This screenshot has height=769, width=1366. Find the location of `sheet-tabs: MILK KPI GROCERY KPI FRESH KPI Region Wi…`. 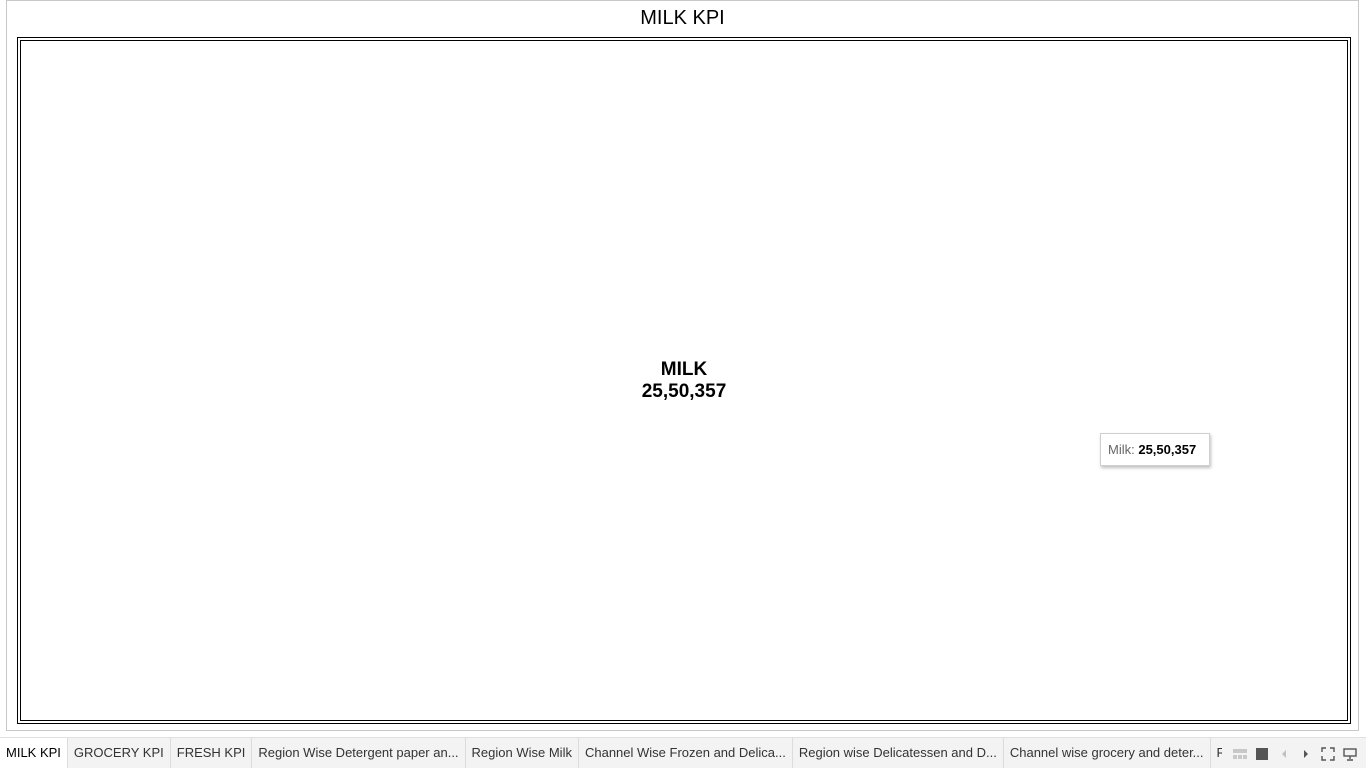

sheet-tabs: MILK KPI GROCERY KPI FRESH KPI Region Wi… is located at coordinates (611, 753).